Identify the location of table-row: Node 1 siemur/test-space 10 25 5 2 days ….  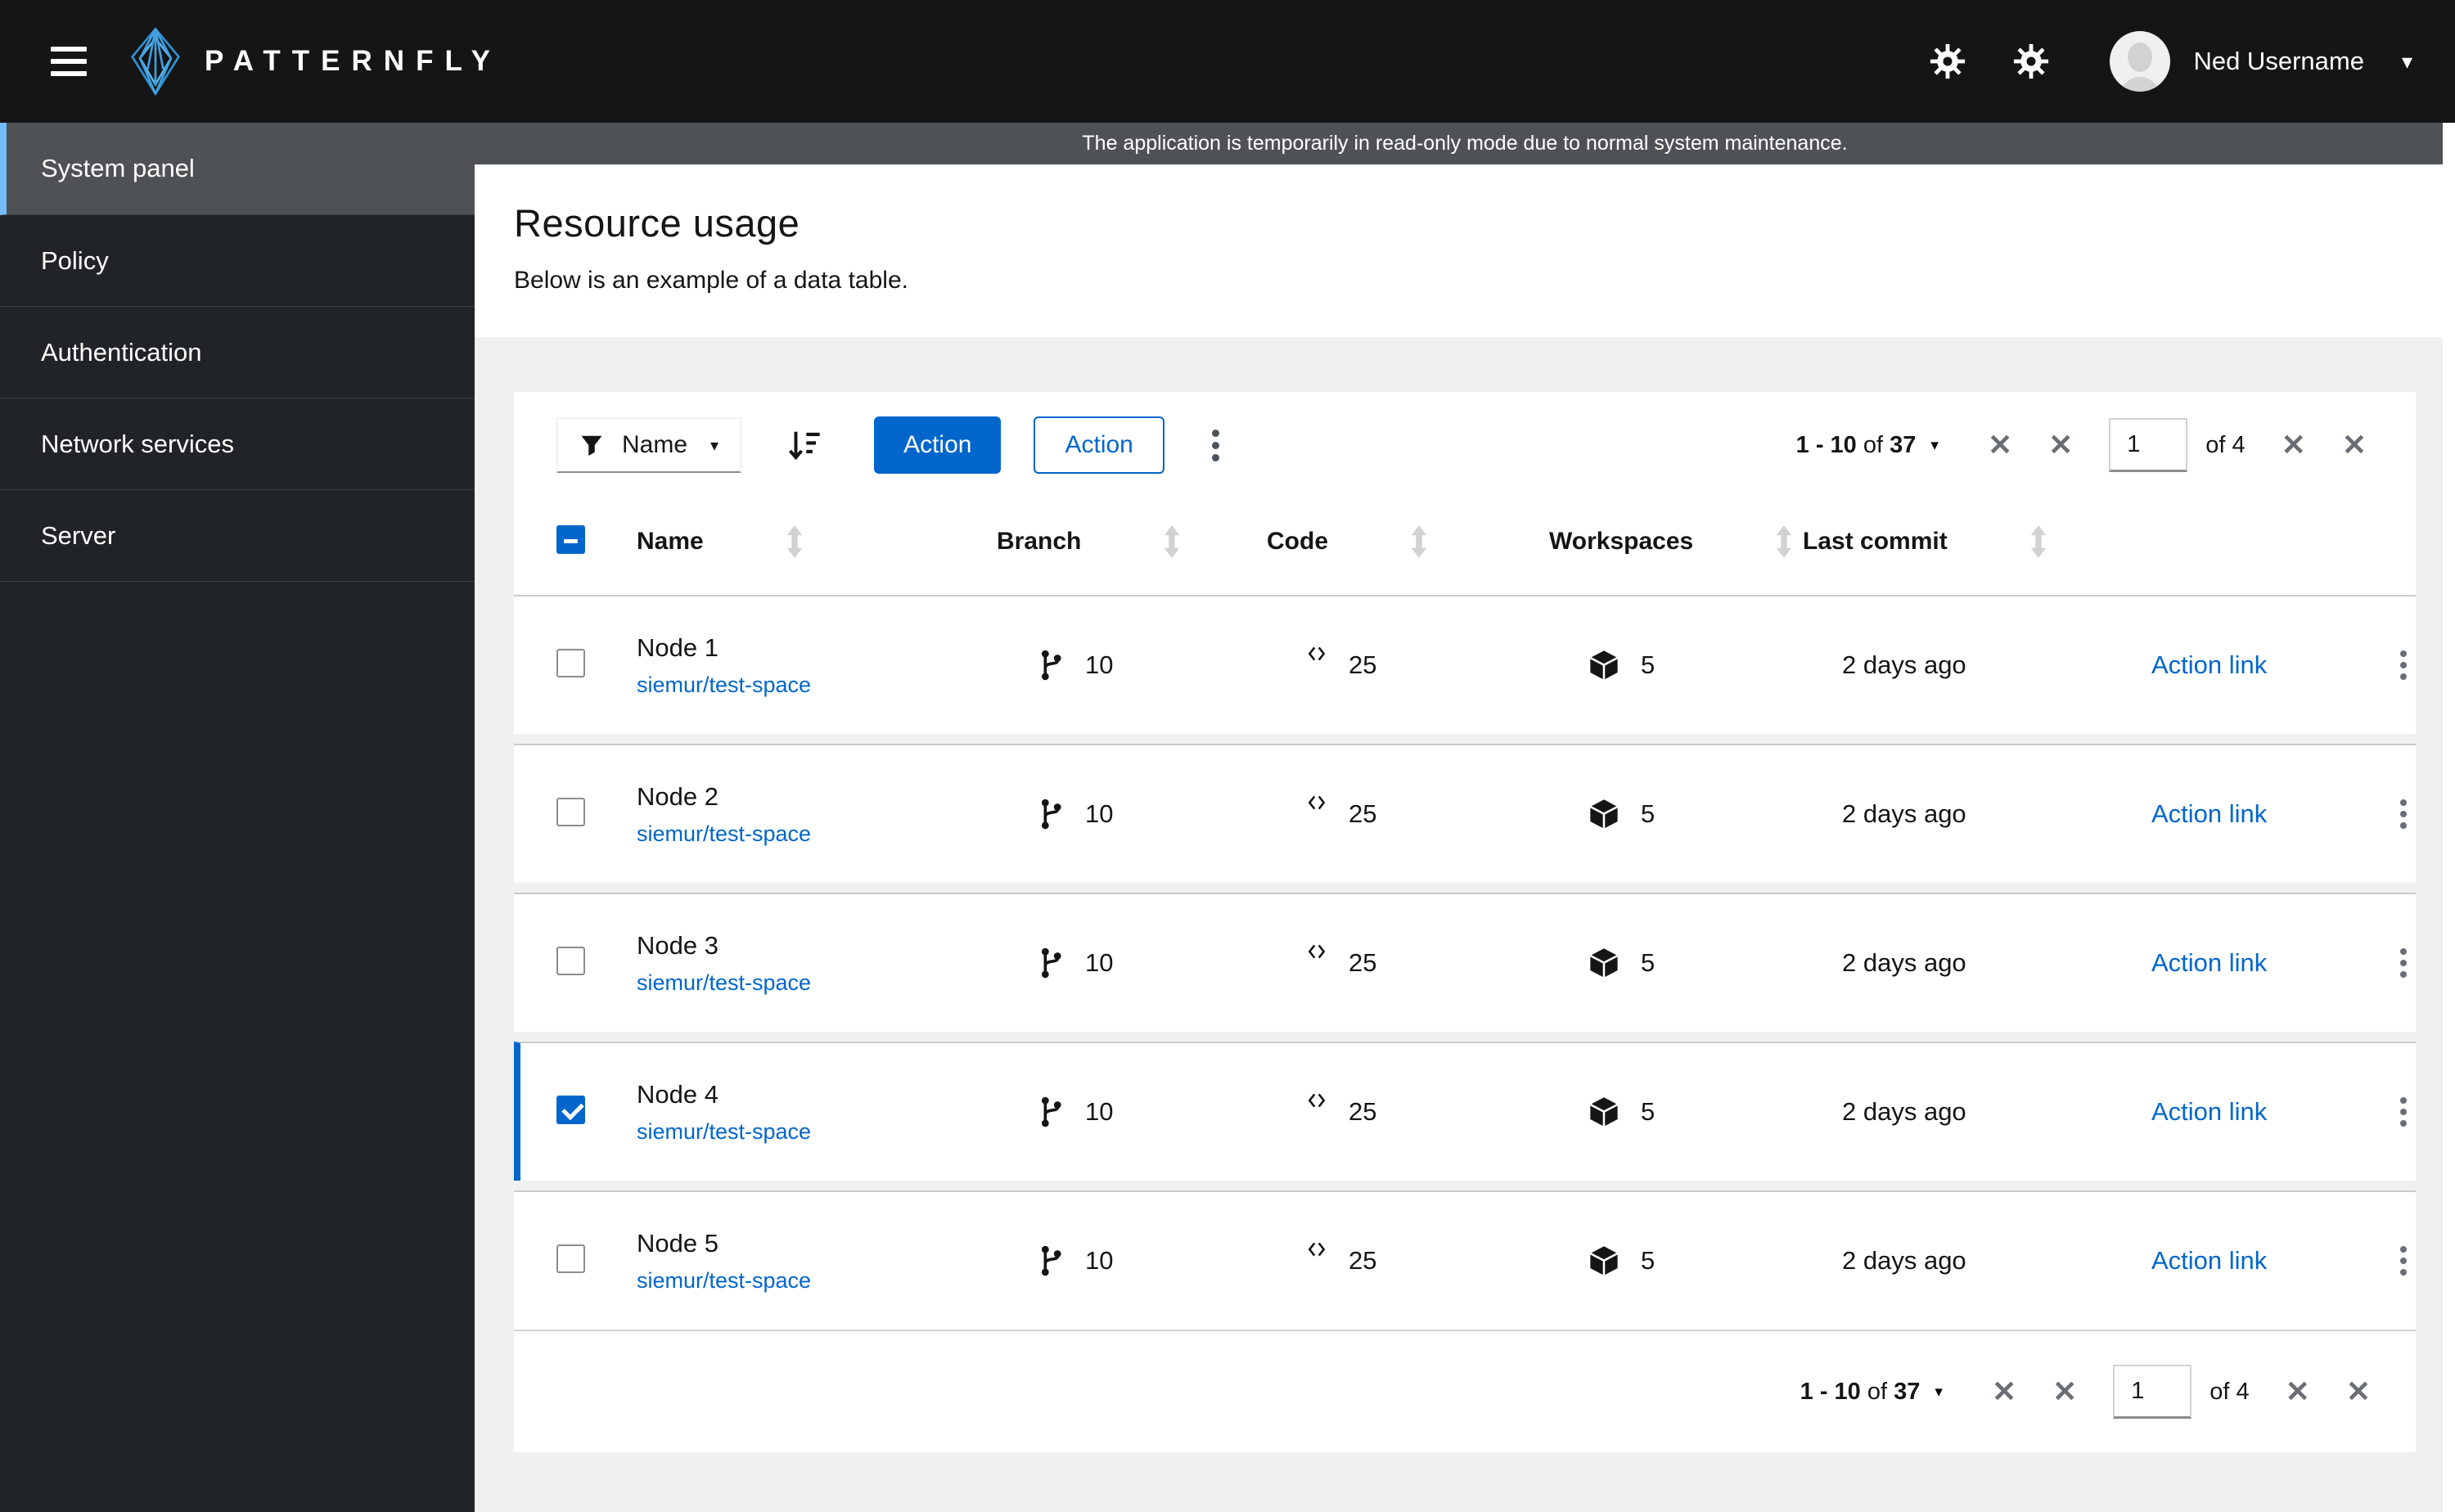
(1465, 665).